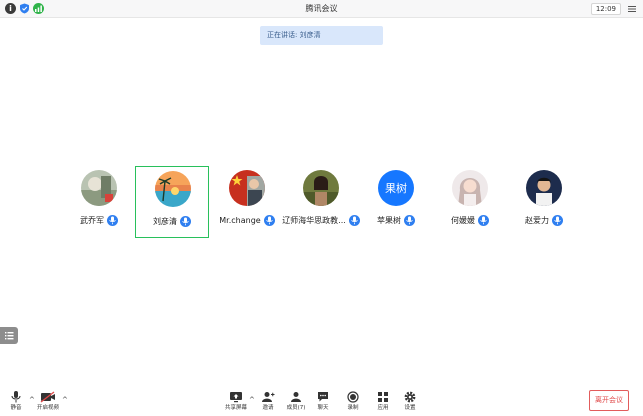 Image resolution: width=643 pixels, height=416 pixels. What do you see at coordinates (47, 408) in the screenshot?
I see `video-label: 开启视频` at bounding box center [47, 408].